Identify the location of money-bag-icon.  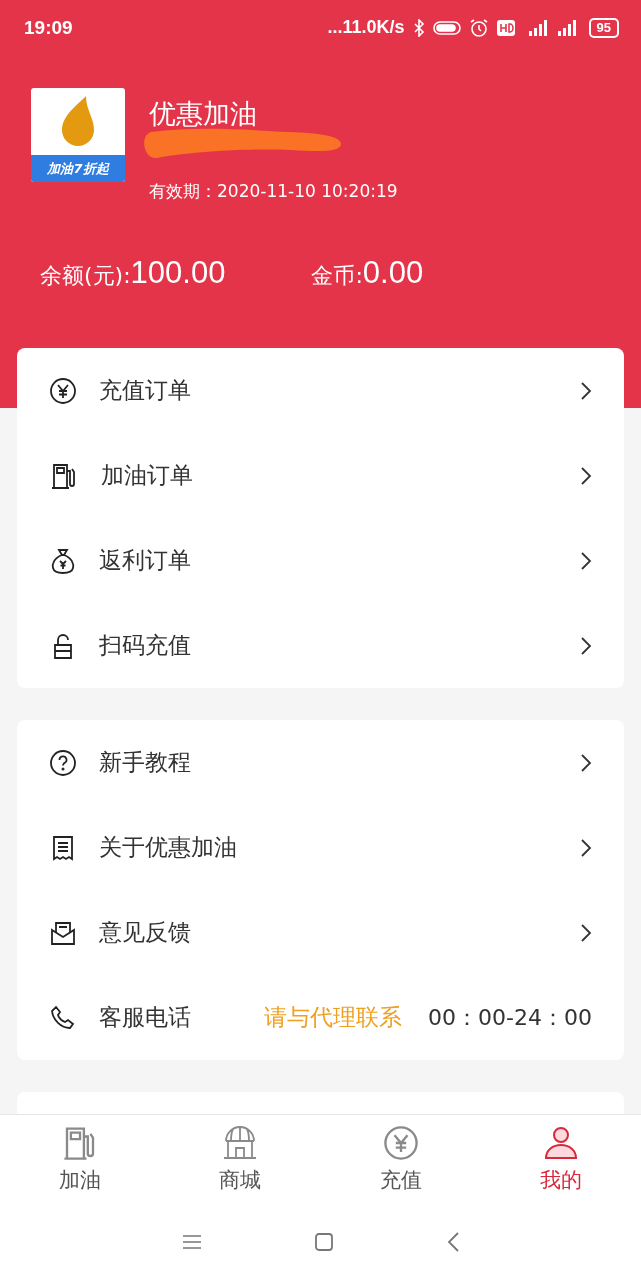
(63, 560).